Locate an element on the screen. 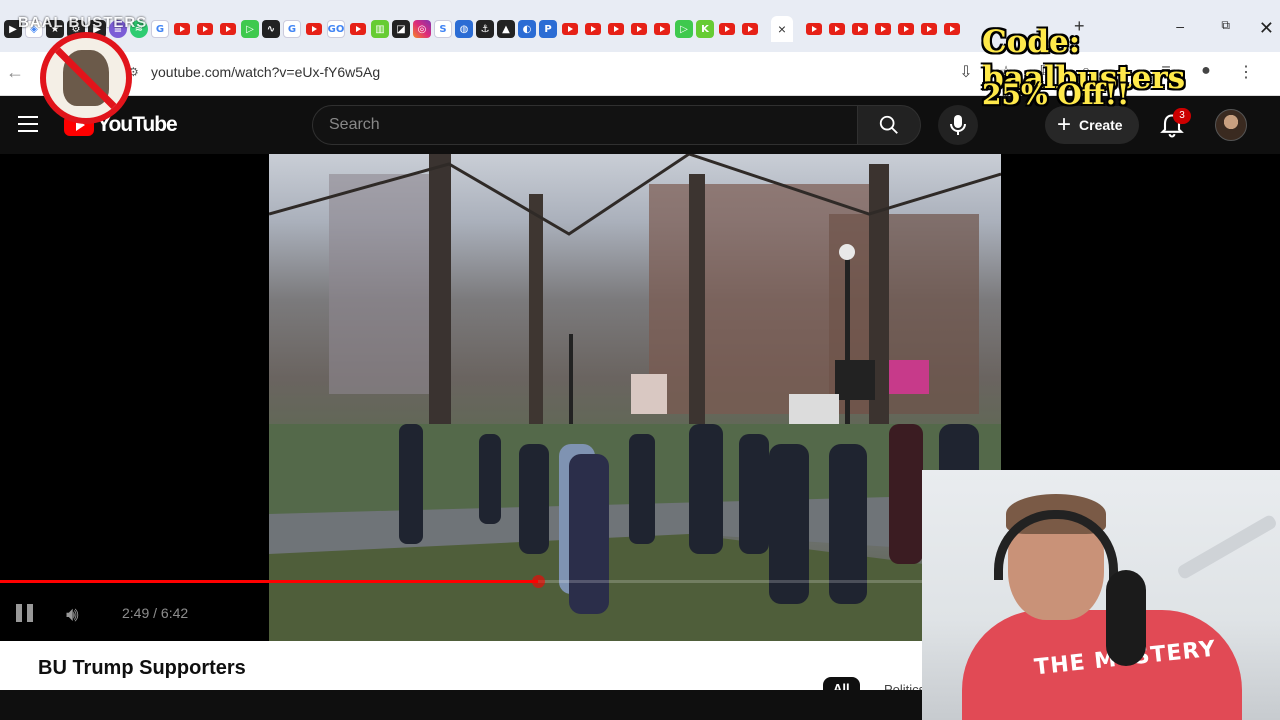 The height and width of the screenshot is (720, 1280). tab-favicon-instagram: ◎ is located at coordinates (422, 29).